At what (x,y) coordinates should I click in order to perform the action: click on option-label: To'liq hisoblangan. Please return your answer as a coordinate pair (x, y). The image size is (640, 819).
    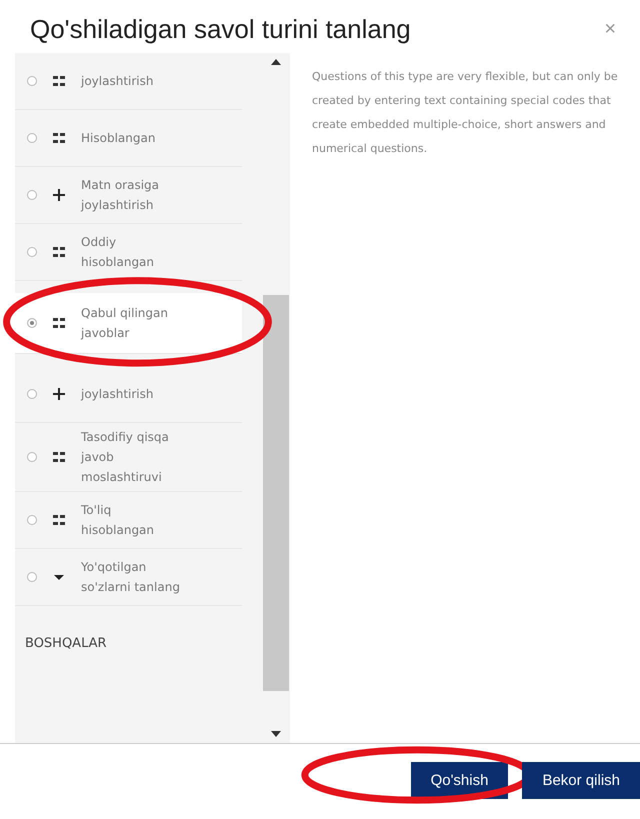
    Looking at the image, I should click on (118, 520).